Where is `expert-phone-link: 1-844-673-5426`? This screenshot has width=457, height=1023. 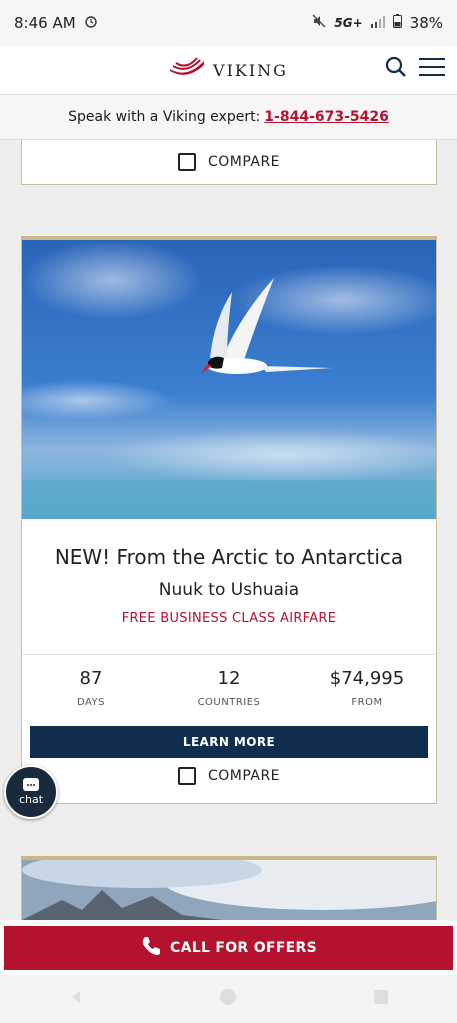 expert-phone-link: 1-844-673-5426 is located at coordinates (326, 117).